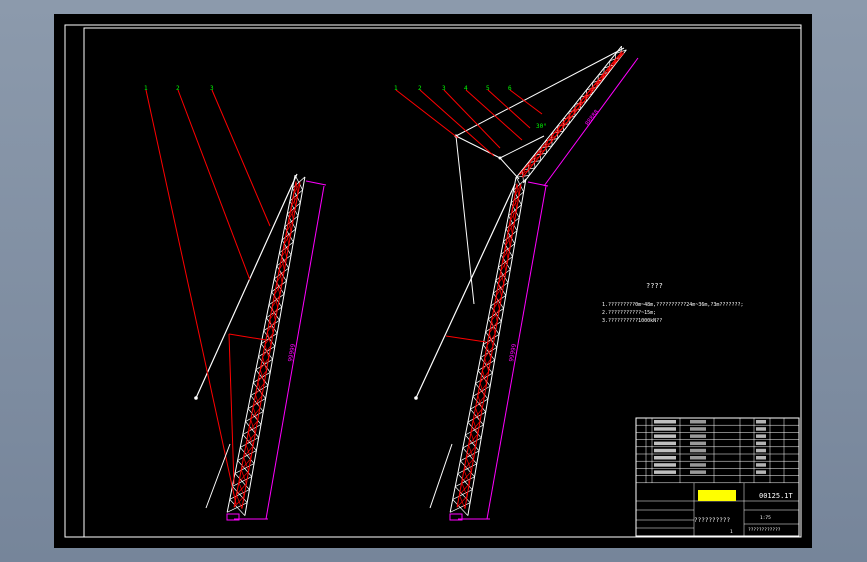  What do you see at coordinates (247, 337) in the screenshot?
I see `left-red-strut` at bounding box center [247, 337].